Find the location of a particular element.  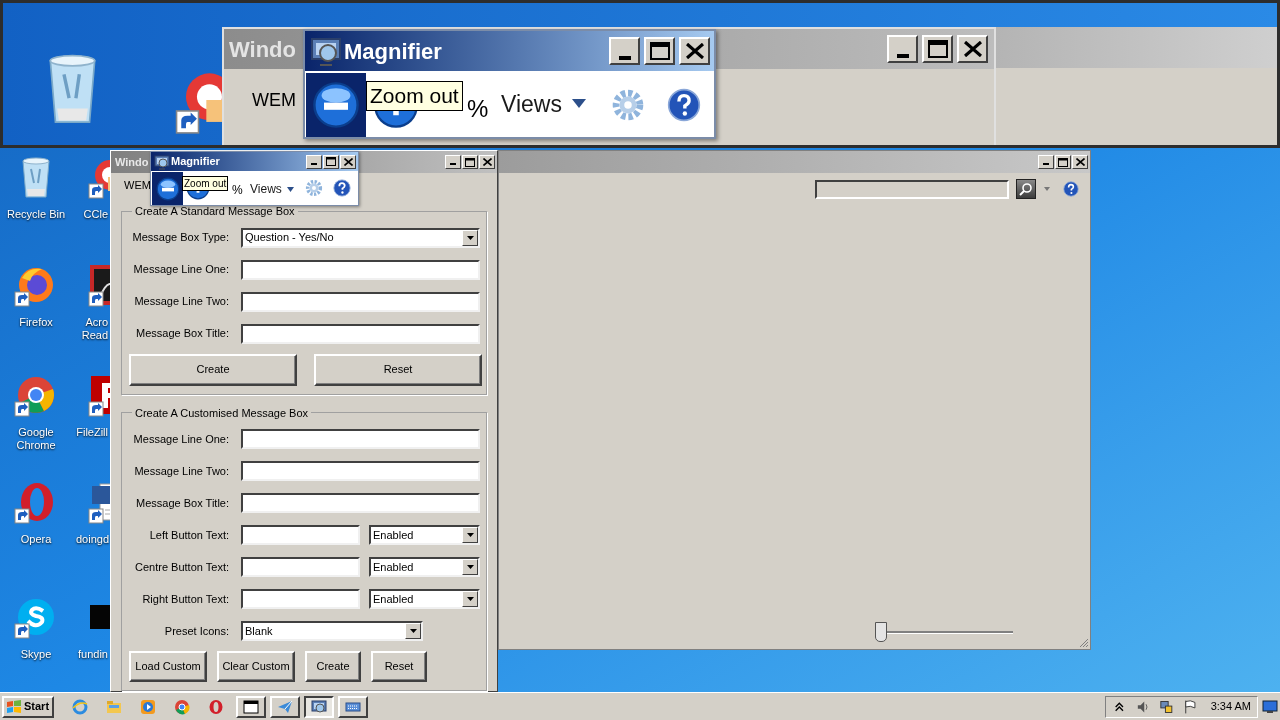

group-title: Create A Standard Message Box is located at coordinates (215, 211).